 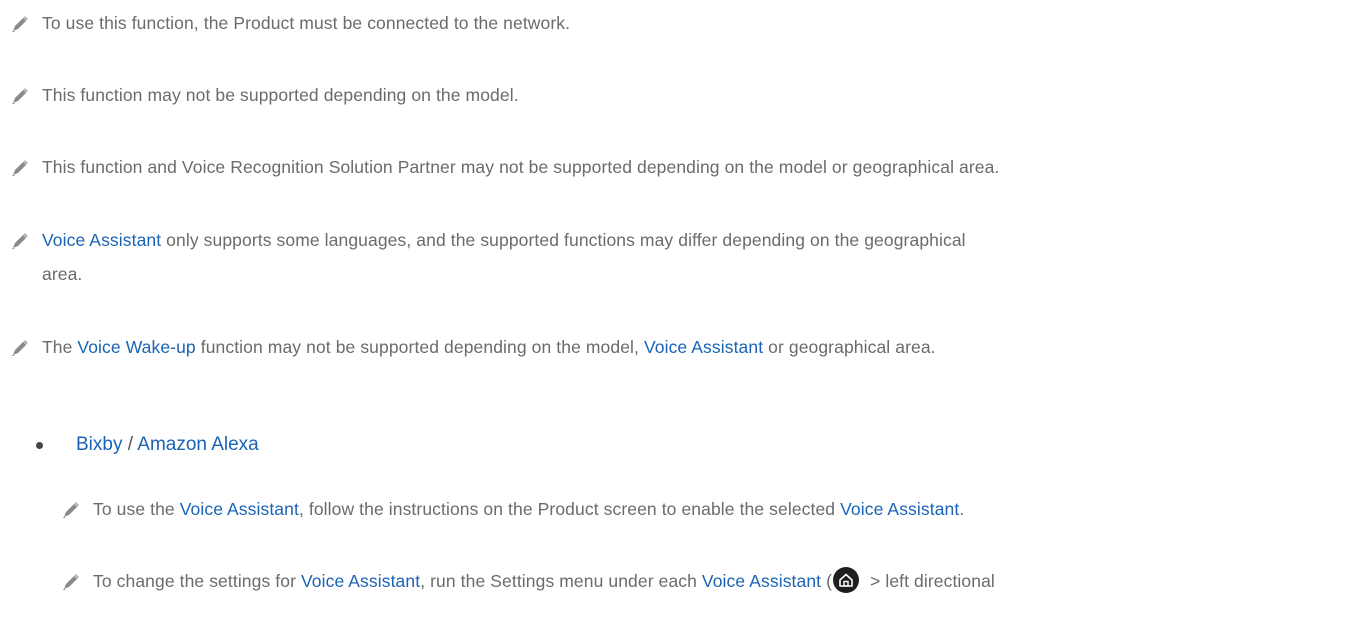 What do you see at coordinates (875, 581) in the screenshot?
I see `chevron-right-icon: >` at bounding box center [875, 581].